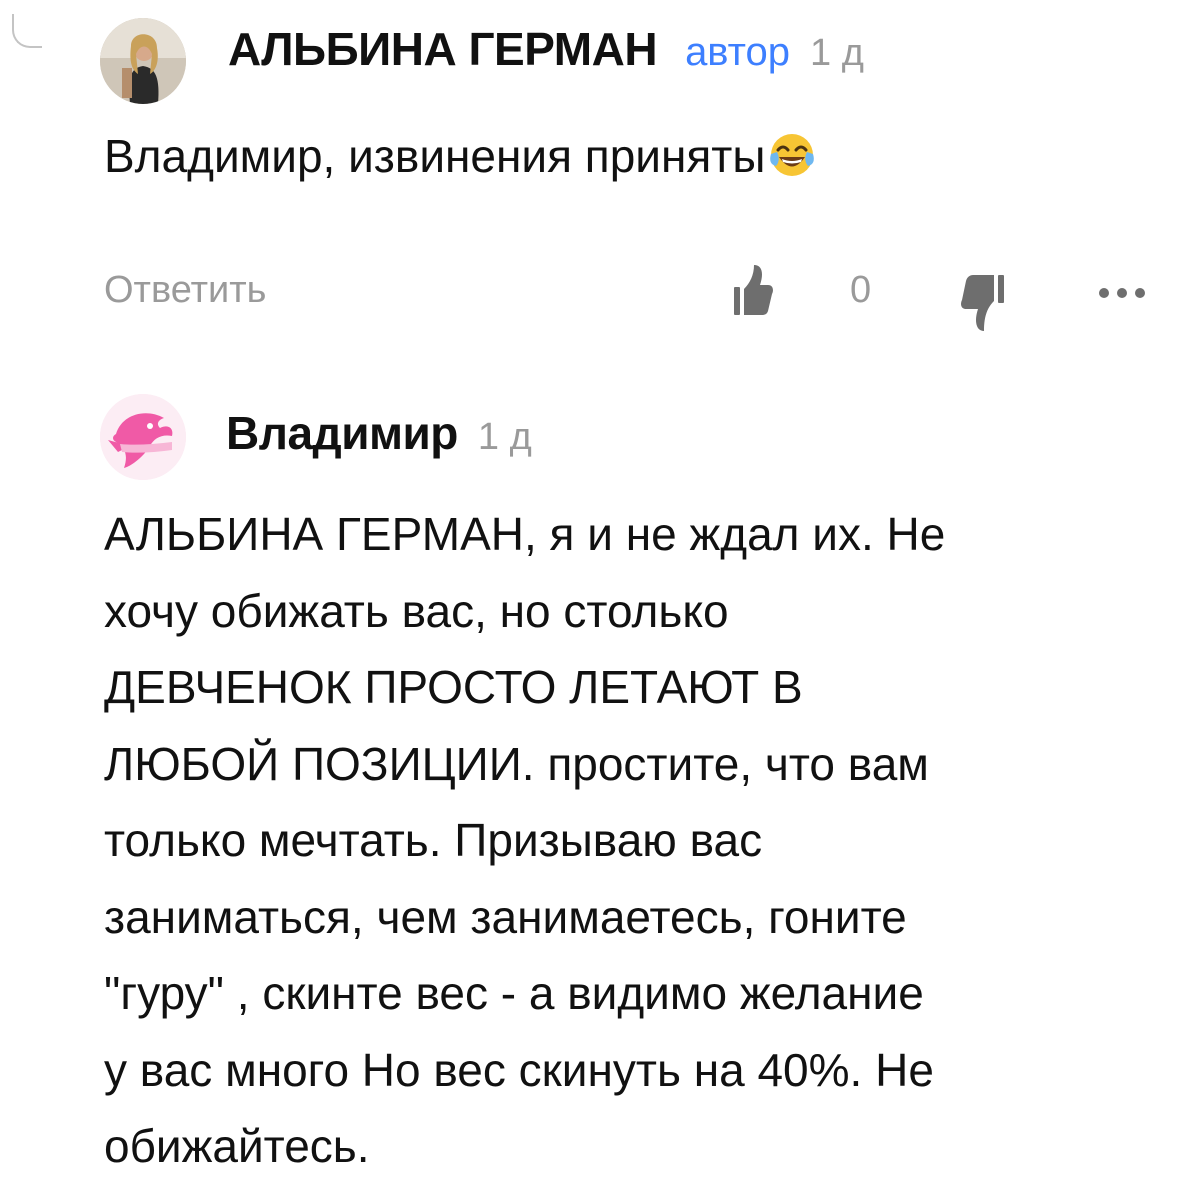 The image size is (1200, 1200). I want to click on author-name: Владимир, so click(342, 433).